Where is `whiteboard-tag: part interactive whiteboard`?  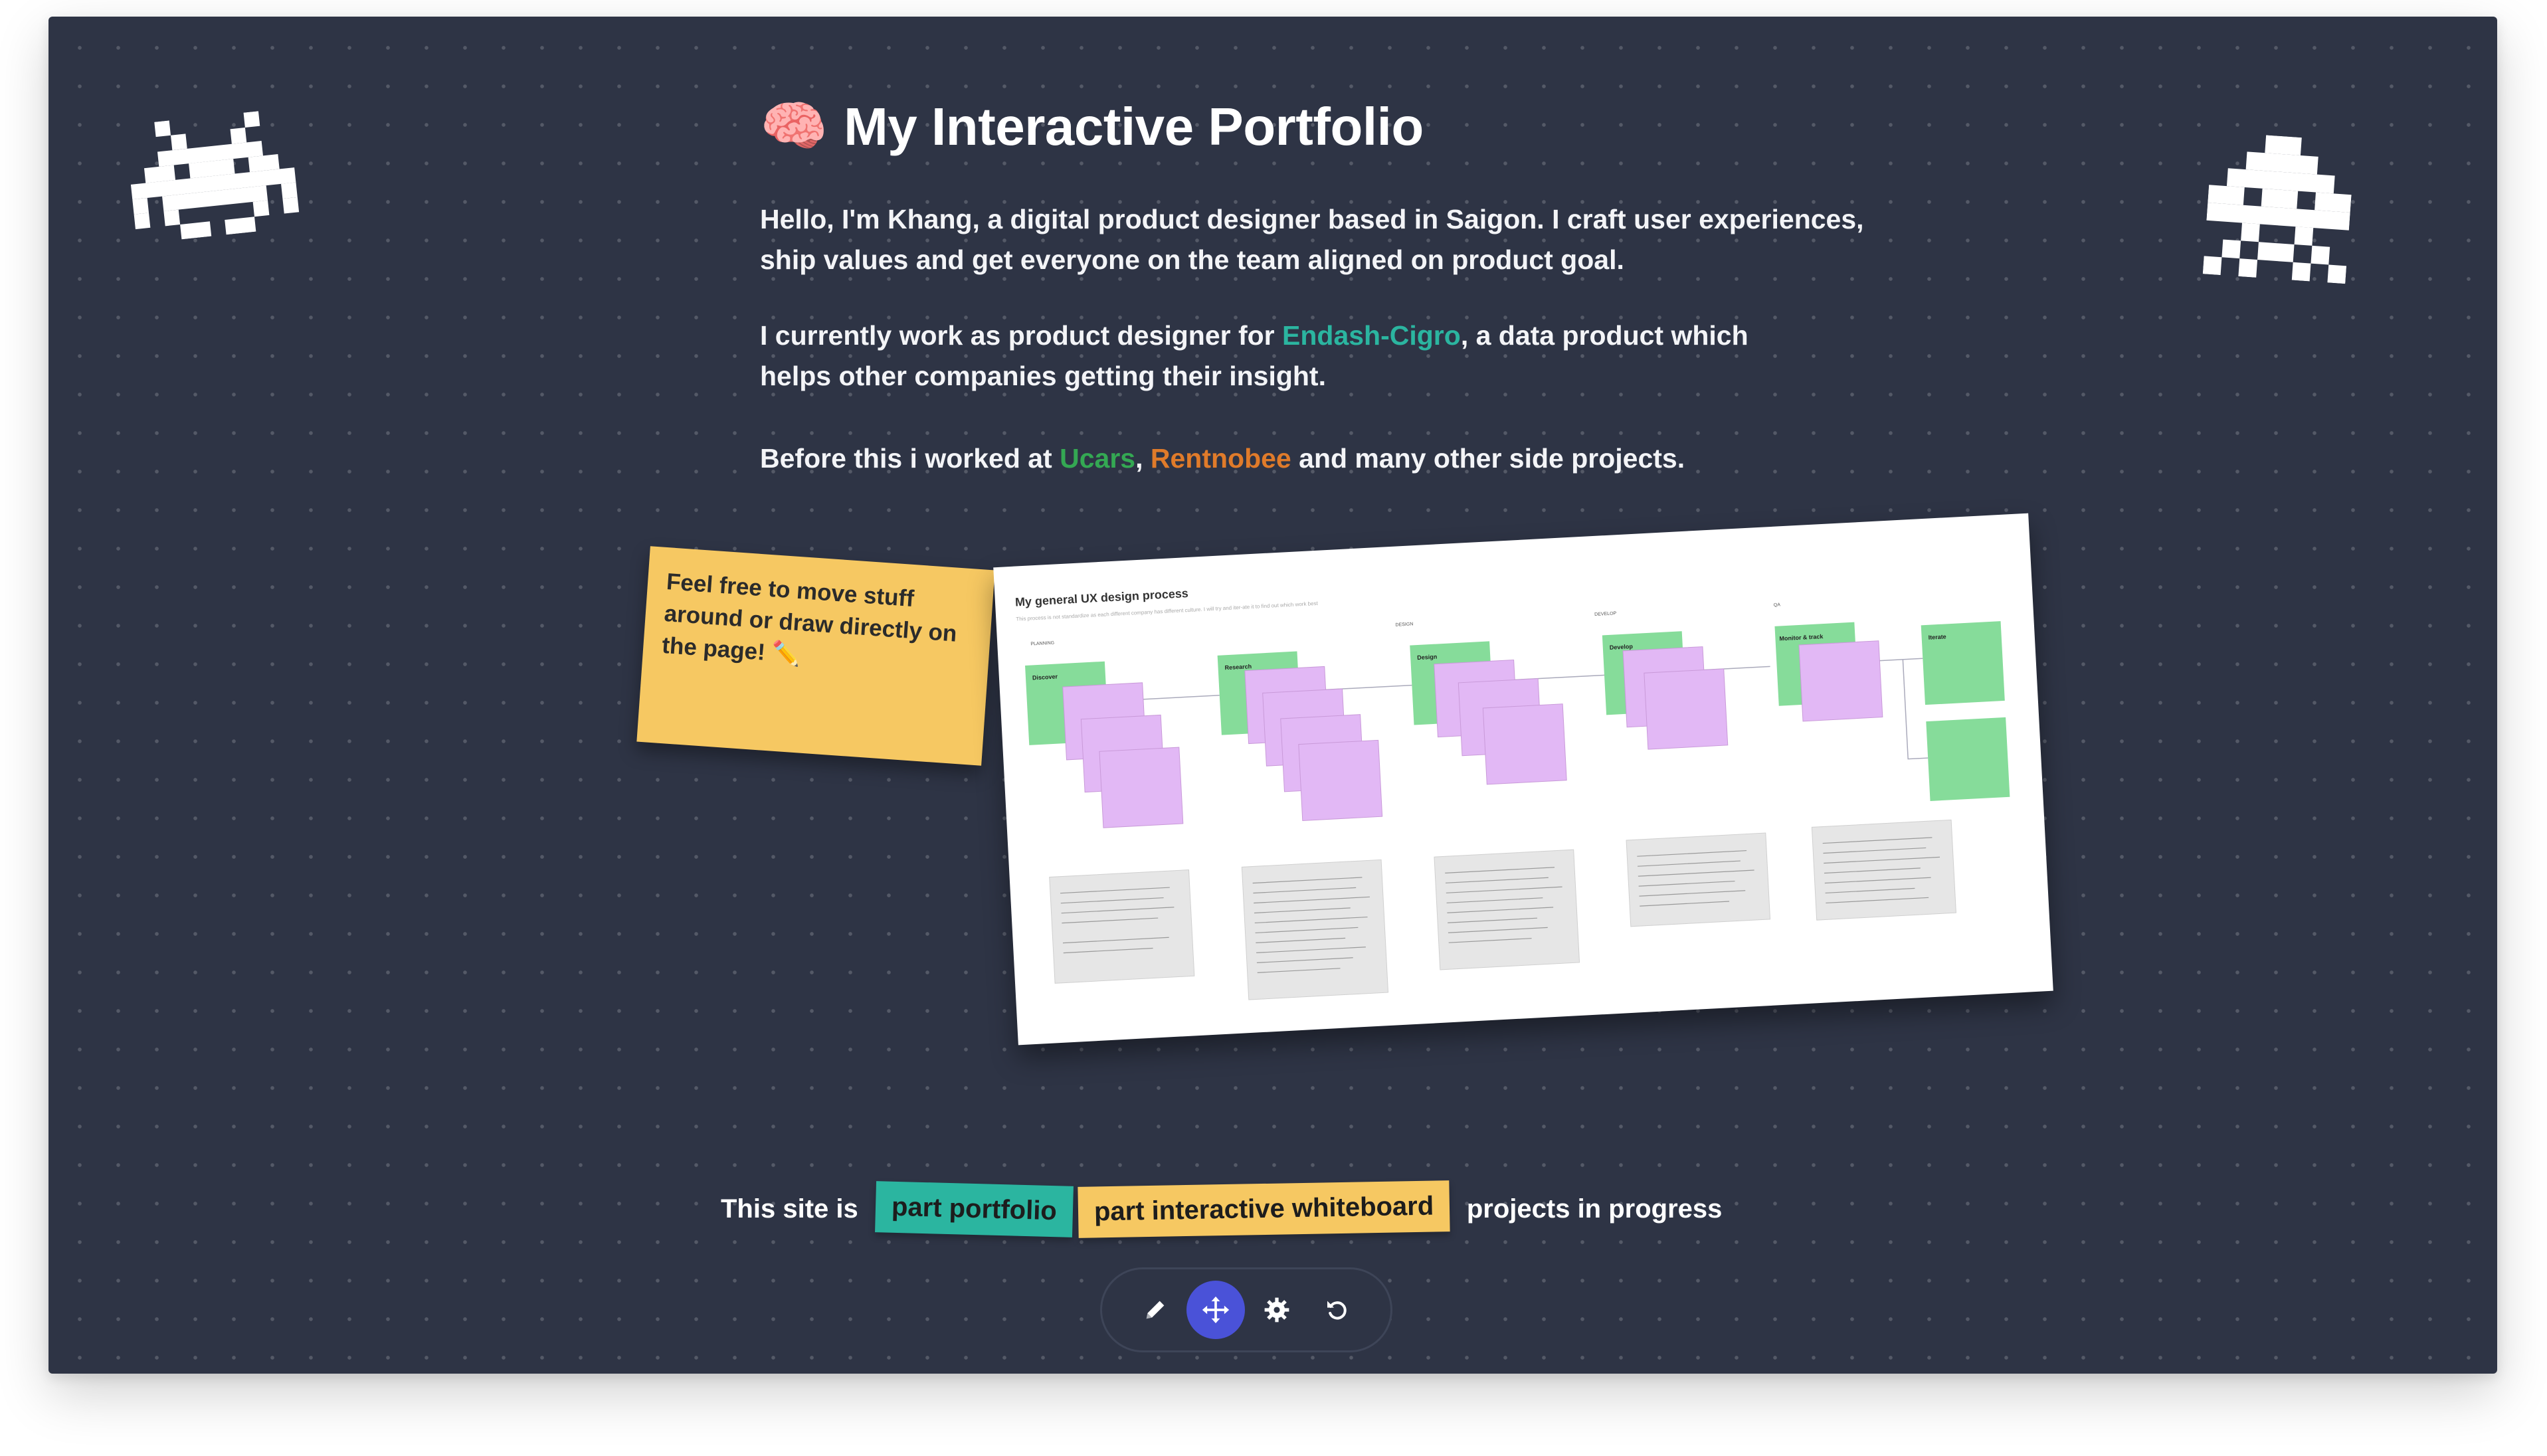 whiteboard-tag: part interactive whiteboard is located at coordinates (1263, 1209).